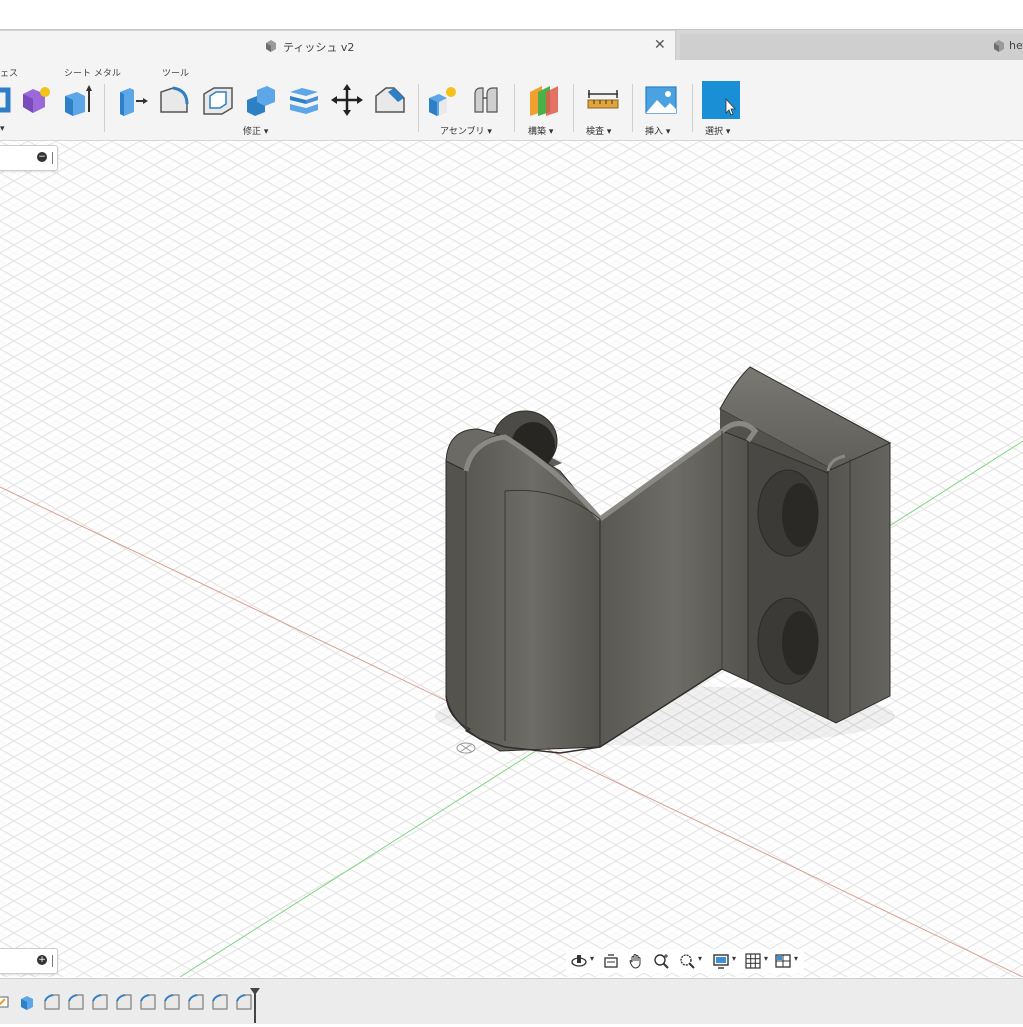  Describe the element at coordinates (92, 74) in the screenshot. I see `section-label-sheet-metal: シート メタル` at that location.